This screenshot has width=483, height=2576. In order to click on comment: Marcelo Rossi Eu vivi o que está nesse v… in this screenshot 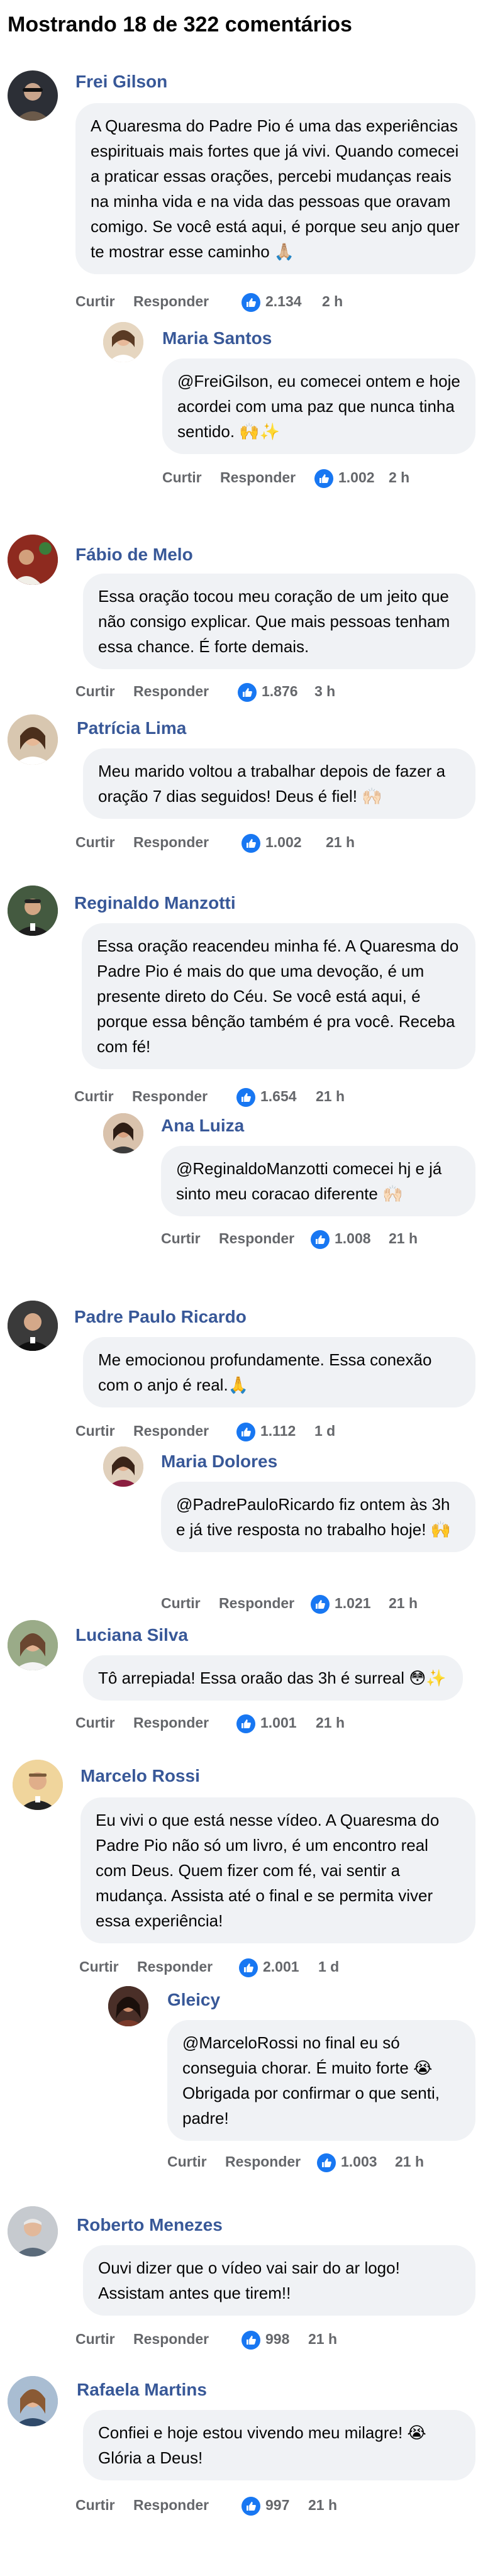, I will do `click(244, 1873)`.